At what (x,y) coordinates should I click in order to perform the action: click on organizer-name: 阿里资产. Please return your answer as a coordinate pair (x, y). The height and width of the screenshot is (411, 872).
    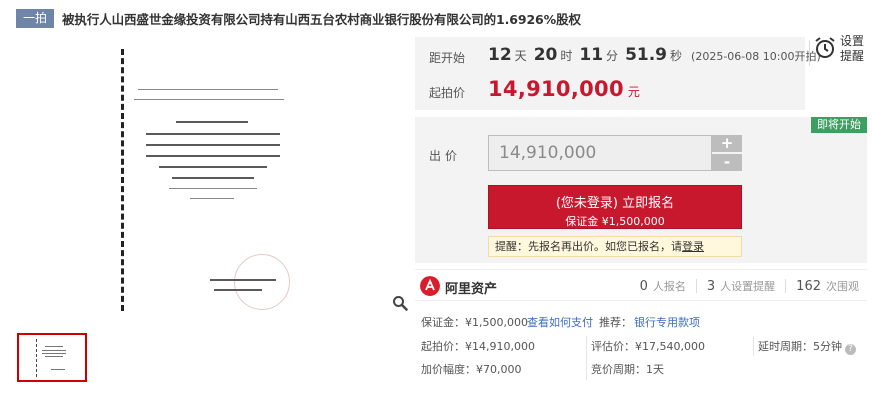
    Looking at the image, I should click on (471, 287).